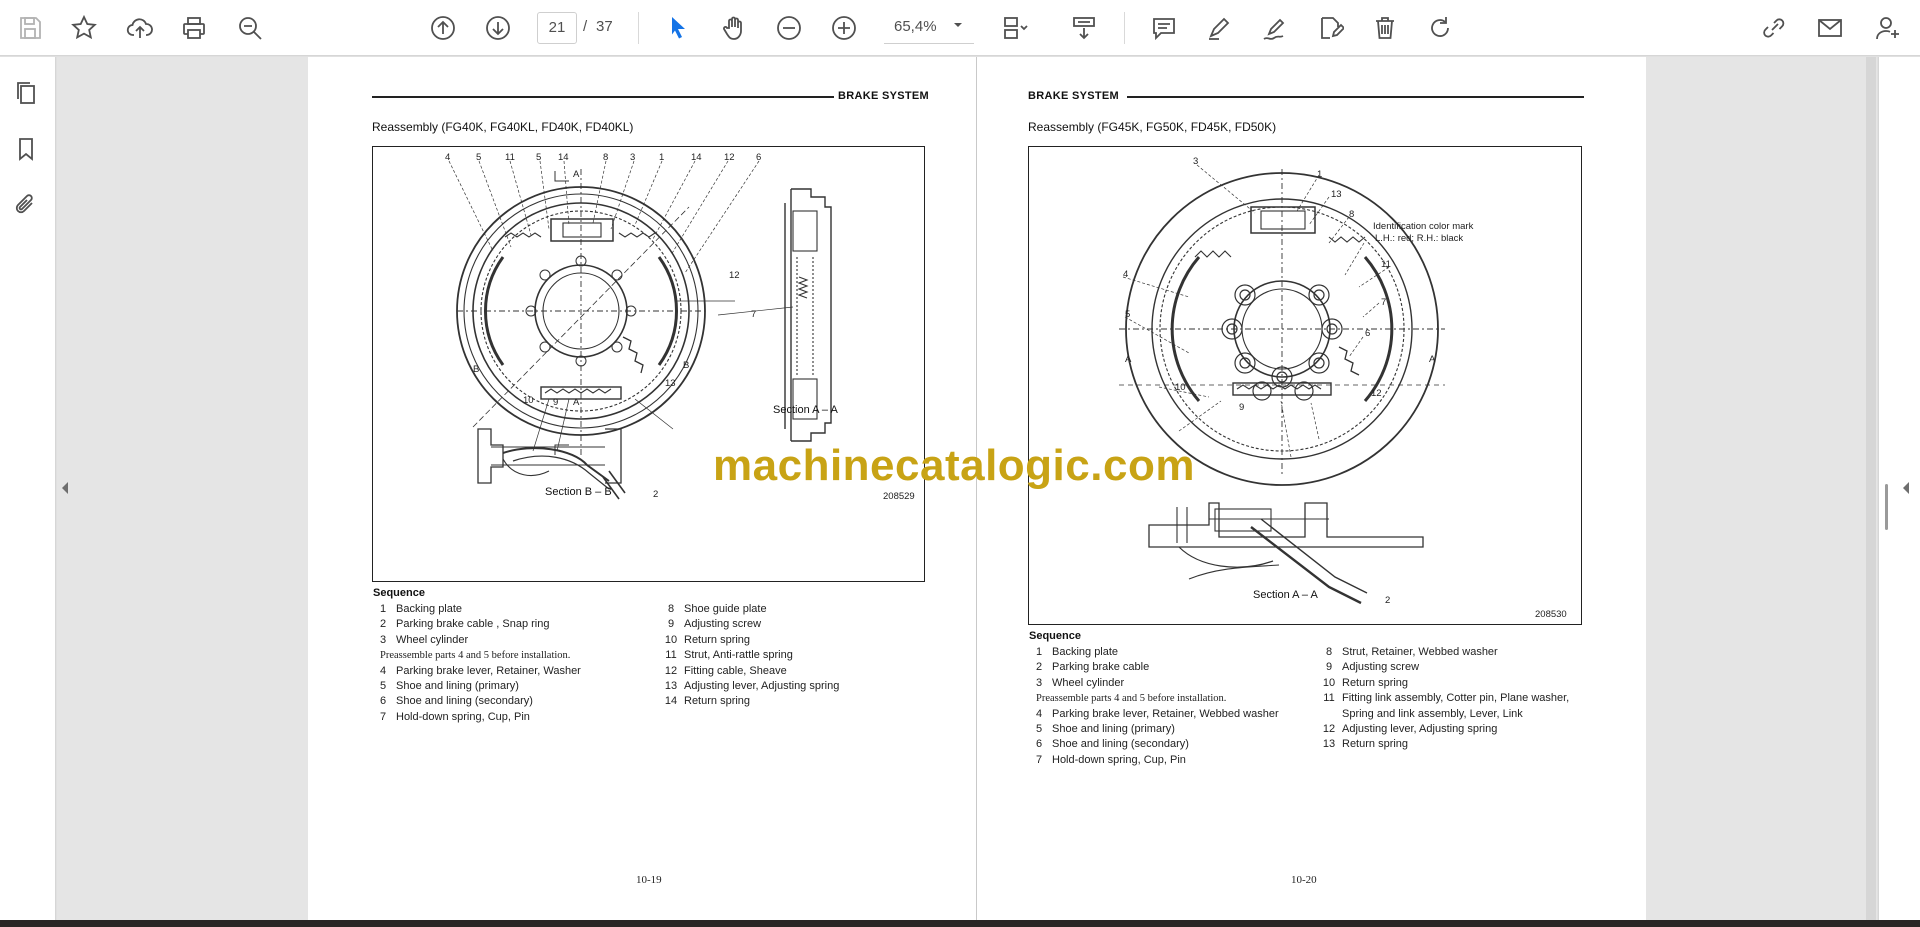 The image size is (1920, 927). Describe the element at coordinates (194, 28) in the screenshot. I see `print-icon` at that location.